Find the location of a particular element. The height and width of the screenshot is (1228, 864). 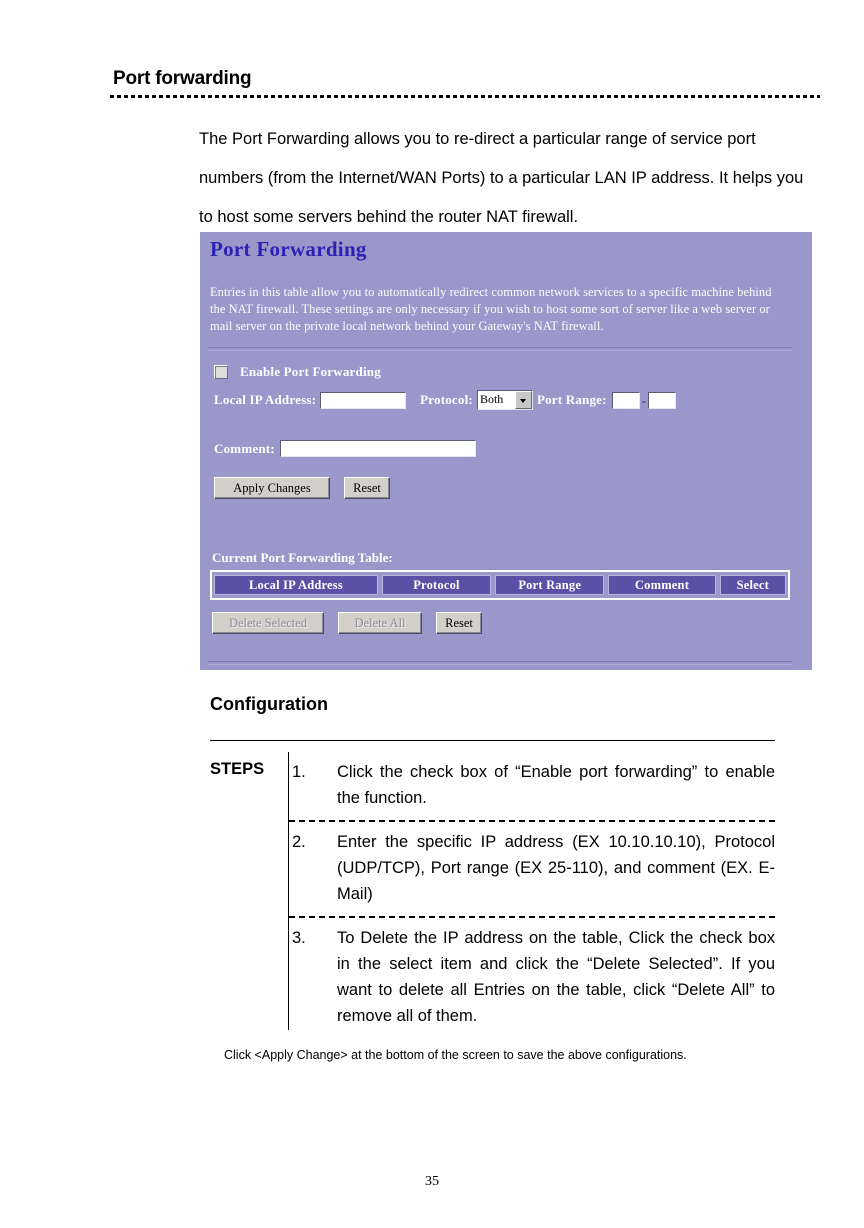

table-header-local-ip: Local IP Address is located at coordinates (296, 585).